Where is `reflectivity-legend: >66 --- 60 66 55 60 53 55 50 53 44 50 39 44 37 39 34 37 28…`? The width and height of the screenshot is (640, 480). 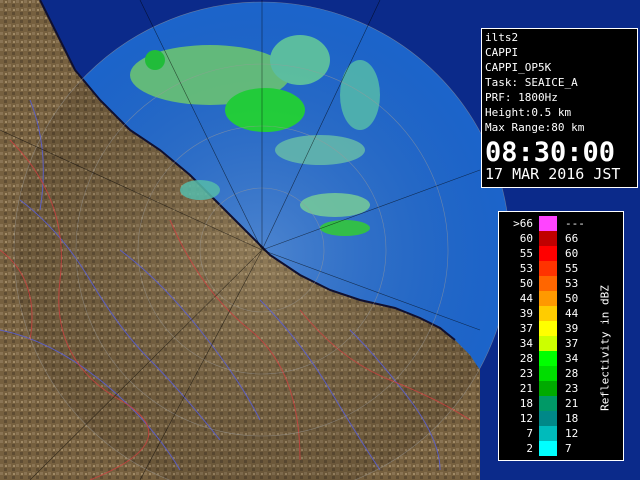
reflectivity-legend: >66 --- 60 66 55 60 53 55 50 53 44 50 39 44 37 39 34 37 28… is located at coordinates (561, 336).